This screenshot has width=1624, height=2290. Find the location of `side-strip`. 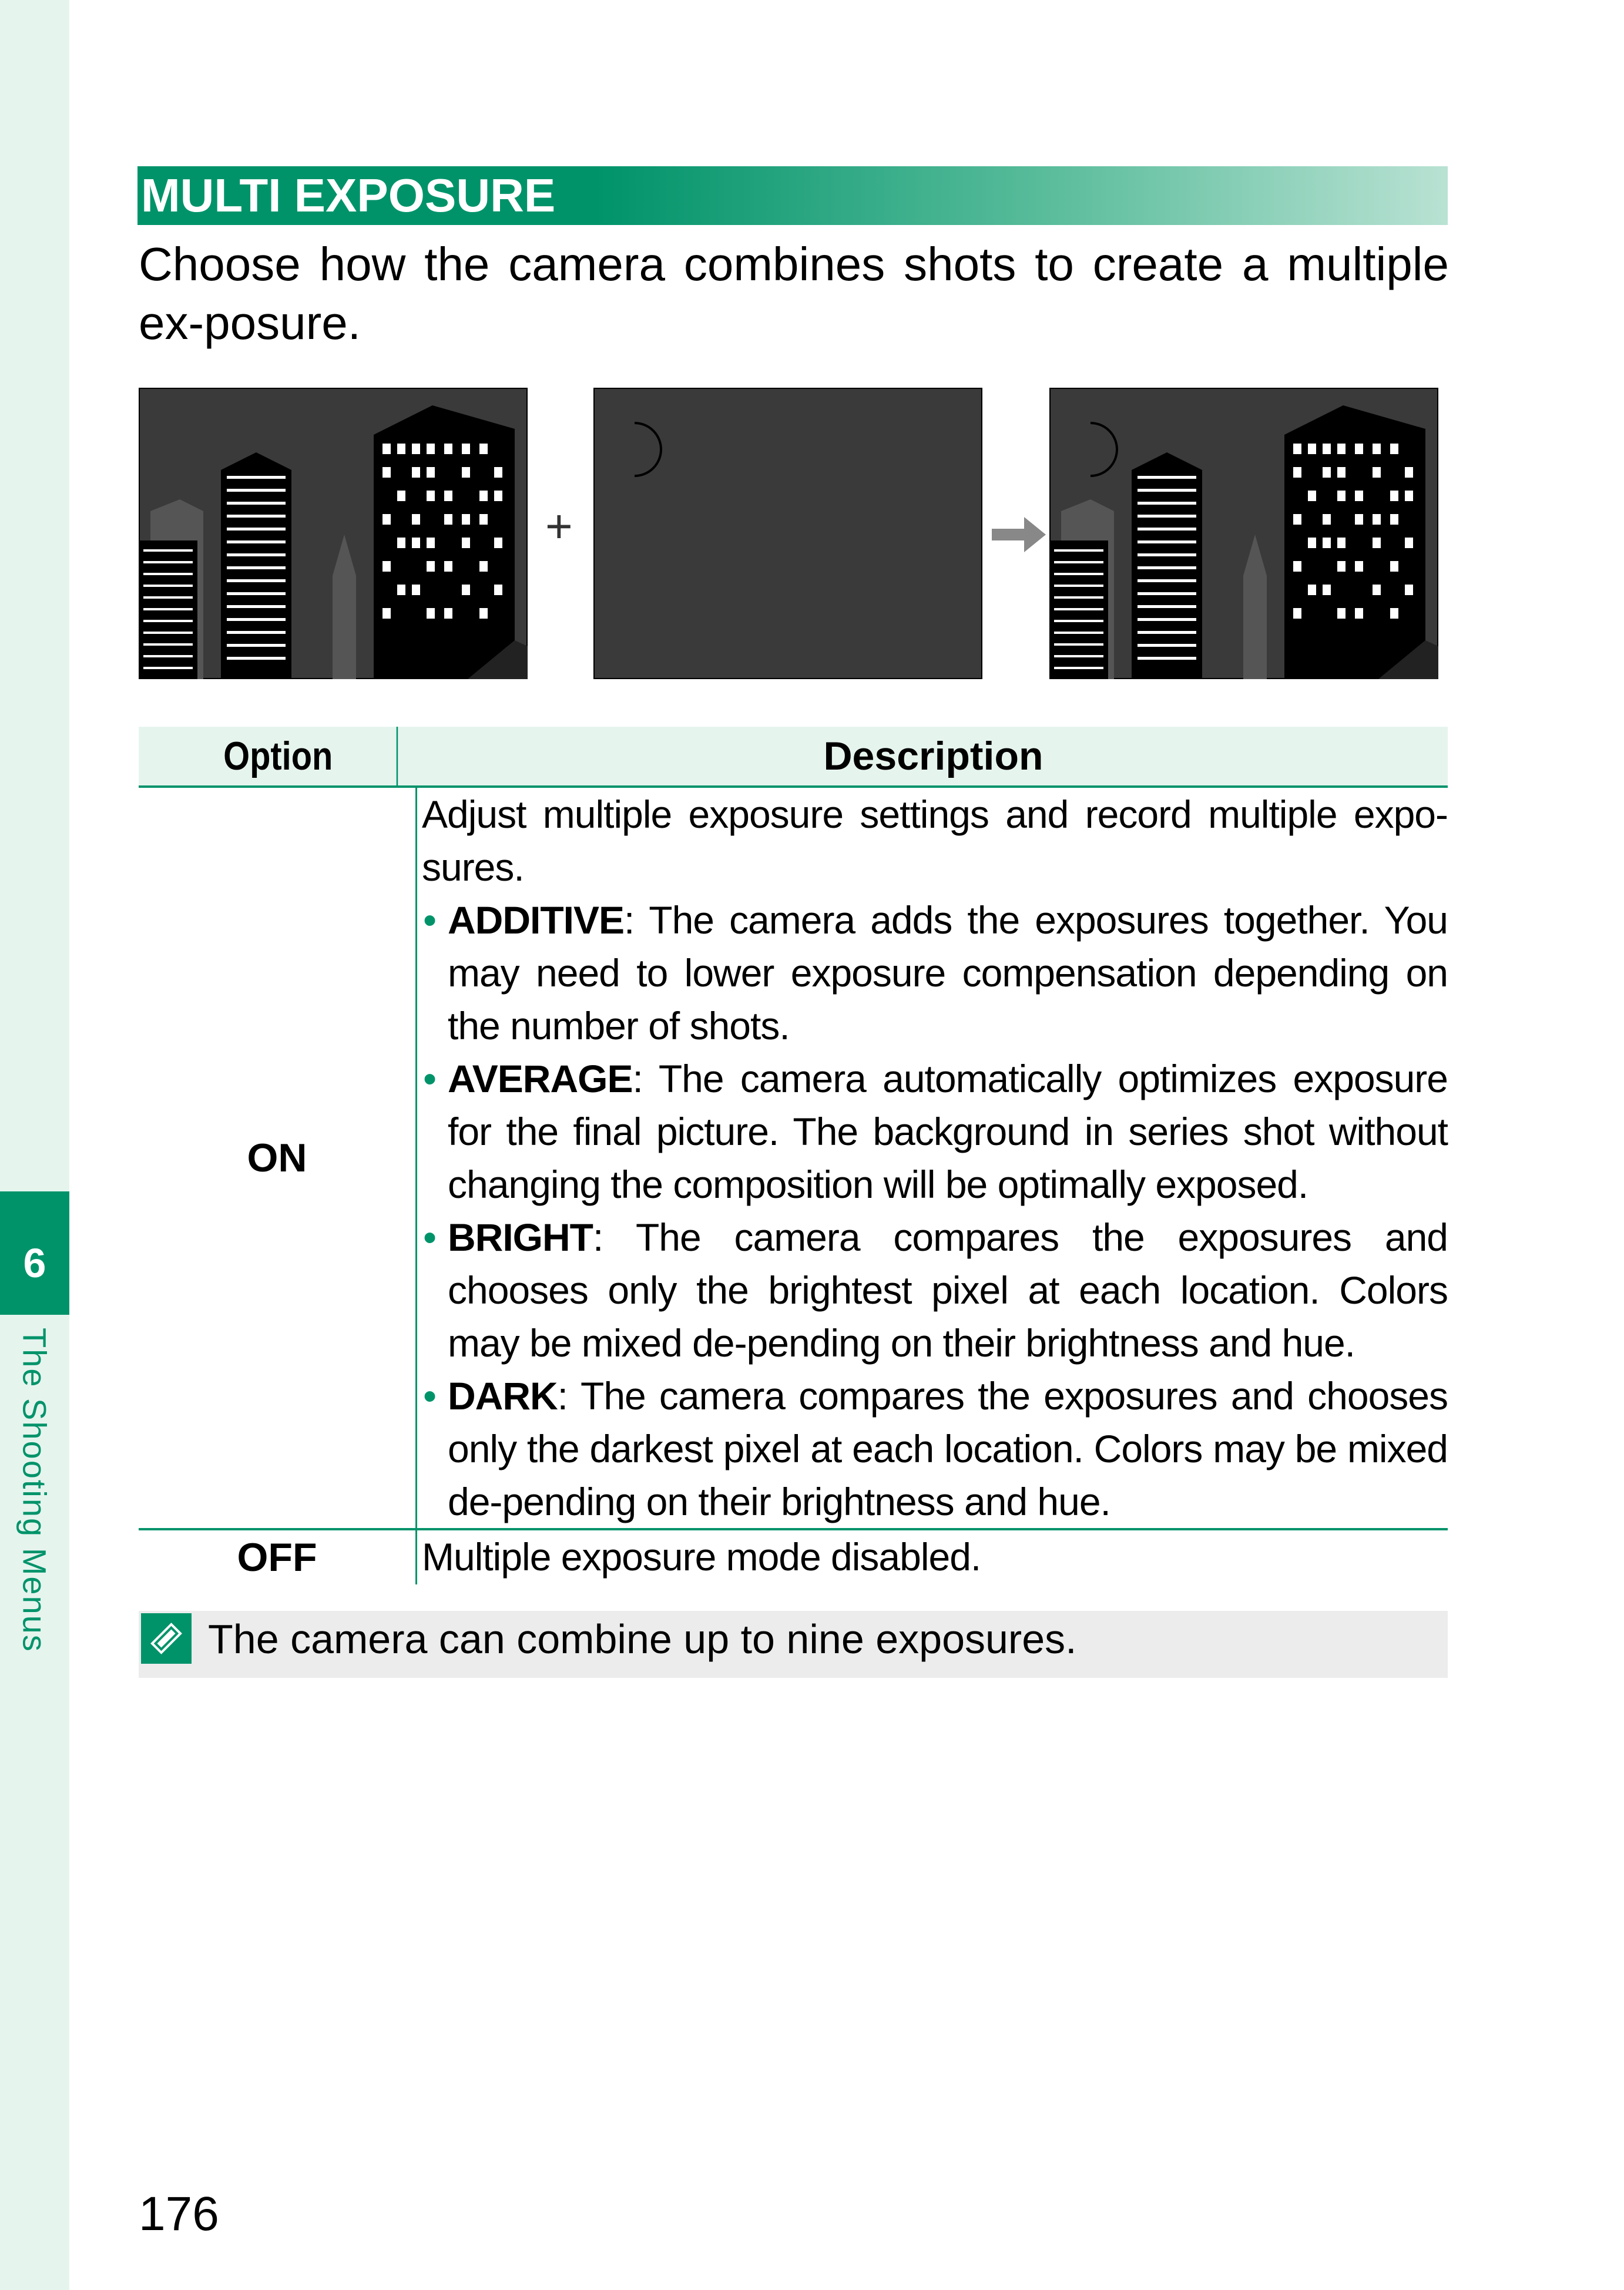

side-strip is located at coordinates (34, 1145).